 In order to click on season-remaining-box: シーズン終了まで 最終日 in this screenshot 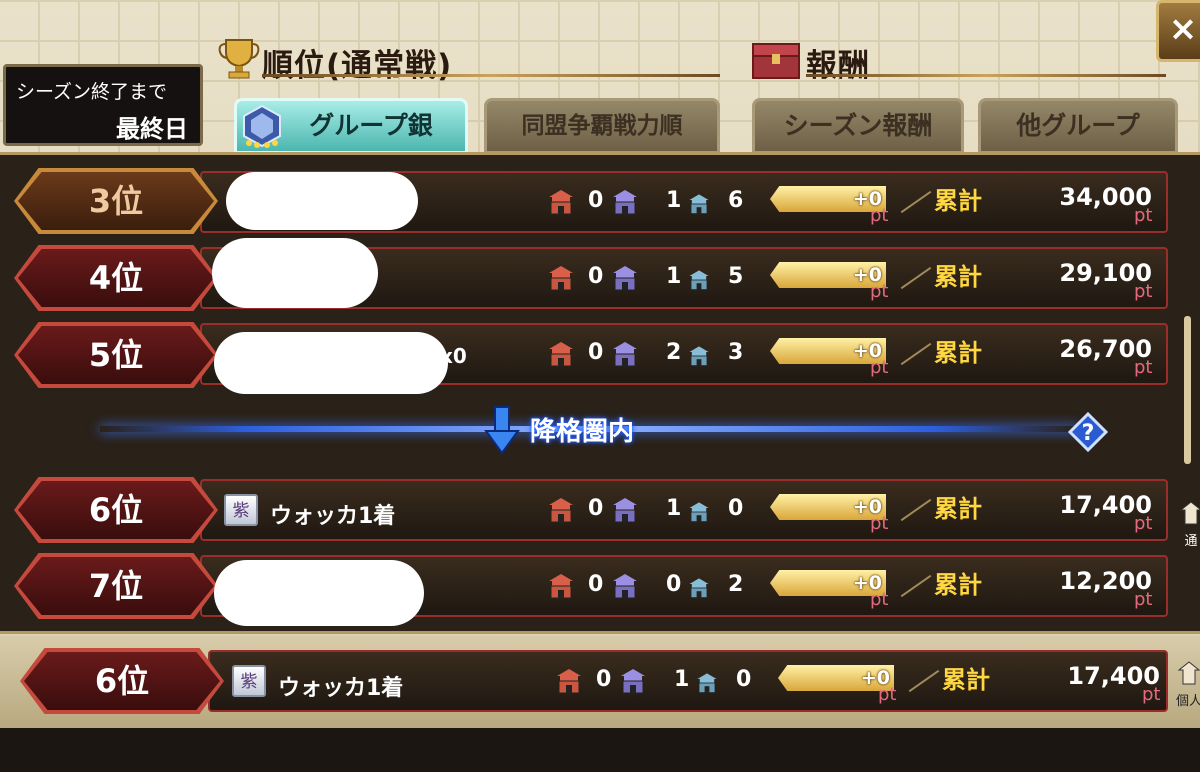, I will do `click(103, 105)`.